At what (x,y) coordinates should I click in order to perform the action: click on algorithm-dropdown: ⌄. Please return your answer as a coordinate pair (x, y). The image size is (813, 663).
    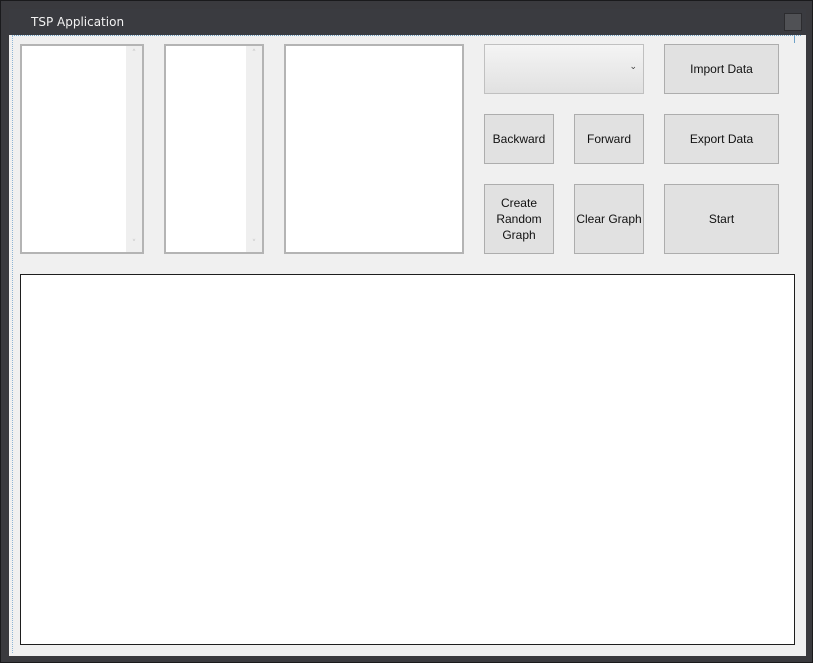
    Looking at the image, I should click on (564, 69).